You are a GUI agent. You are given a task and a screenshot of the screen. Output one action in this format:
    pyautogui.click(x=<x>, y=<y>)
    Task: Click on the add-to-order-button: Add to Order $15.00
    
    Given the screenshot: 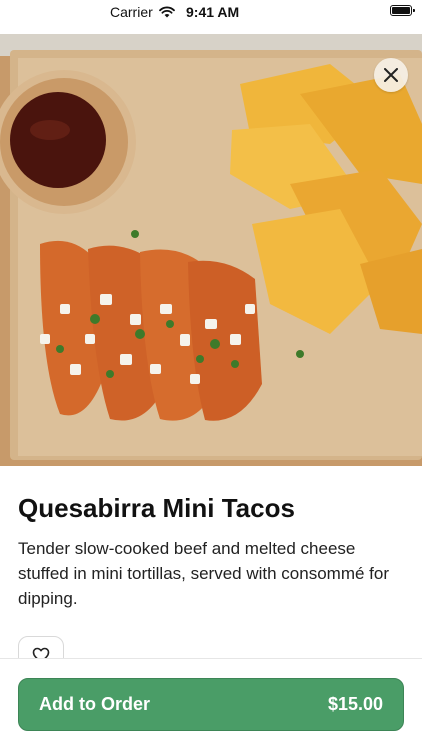 What is the action you would take?
    pyautogui.click(x=211, y=704)
    